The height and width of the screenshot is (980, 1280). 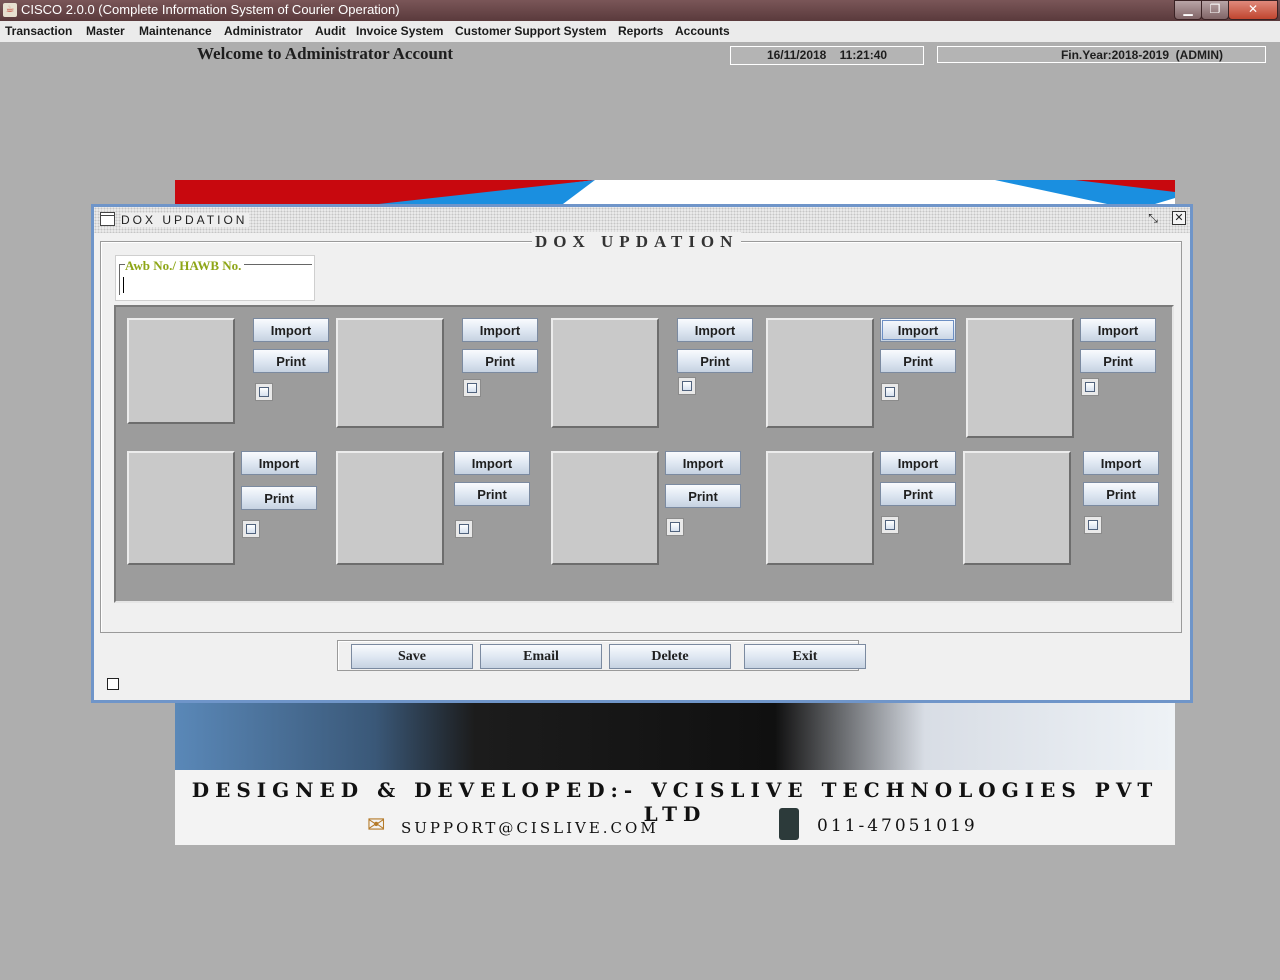 What do you see at coordinates (412, 656) in the screenshot?
I see `save-button: Save` at bounding box center [412, 656].